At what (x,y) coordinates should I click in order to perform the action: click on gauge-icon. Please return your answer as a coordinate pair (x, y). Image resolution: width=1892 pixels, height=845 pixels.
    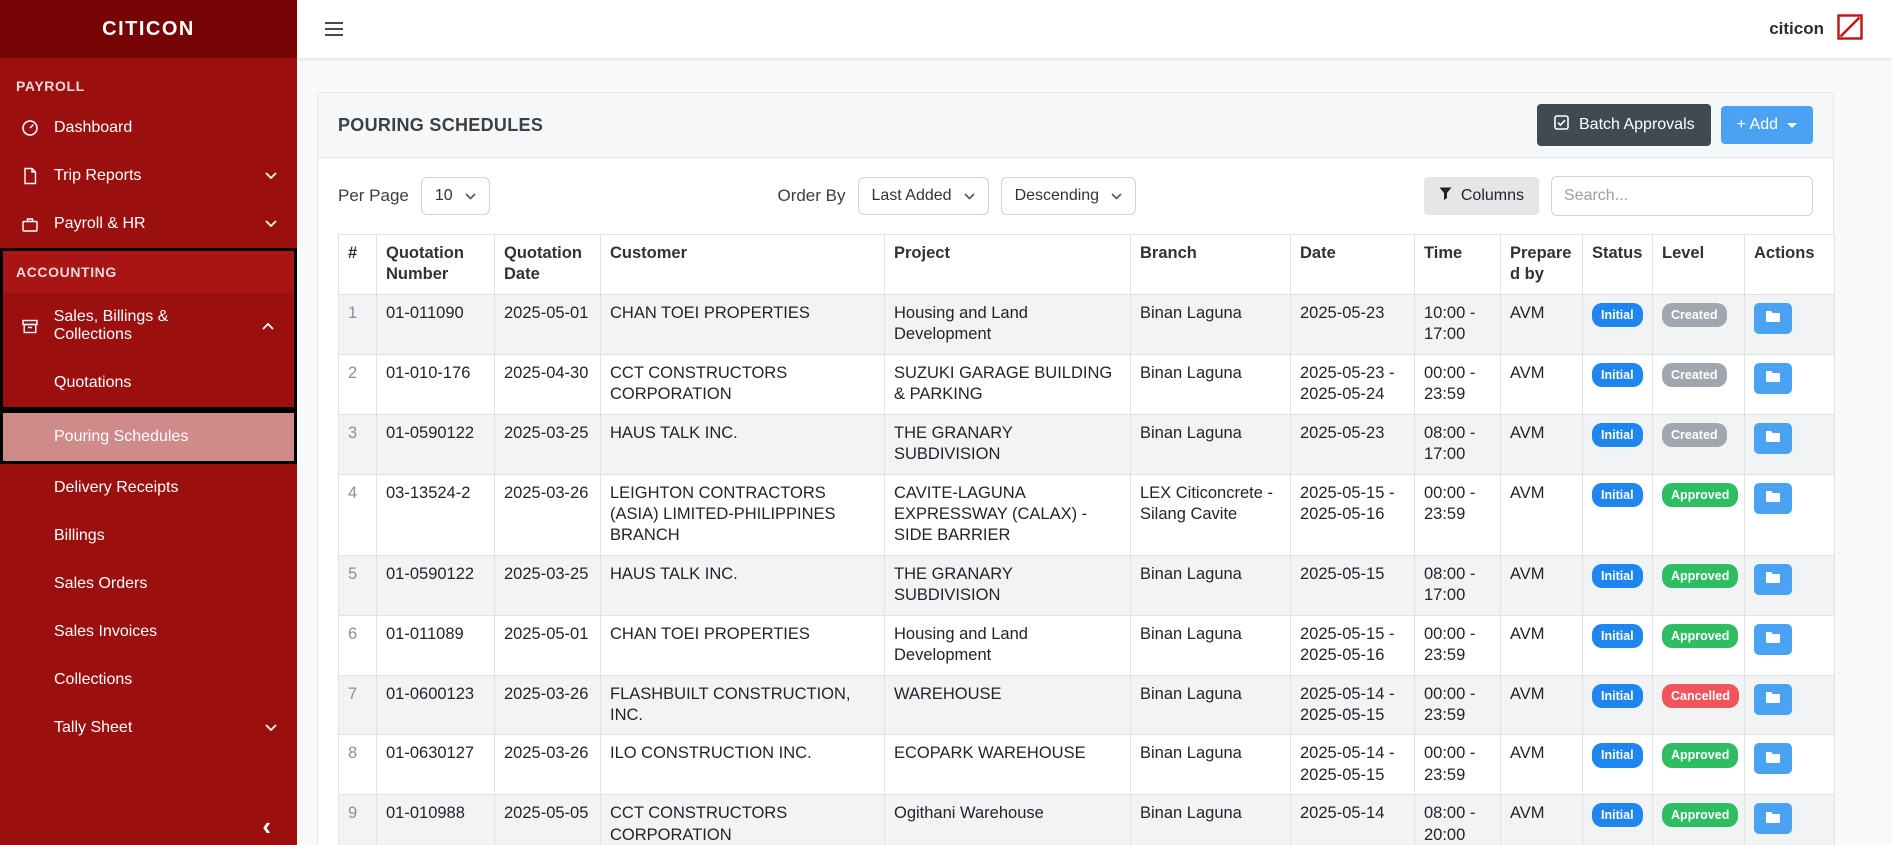
    Looking at the image, I should click on (30, 128).